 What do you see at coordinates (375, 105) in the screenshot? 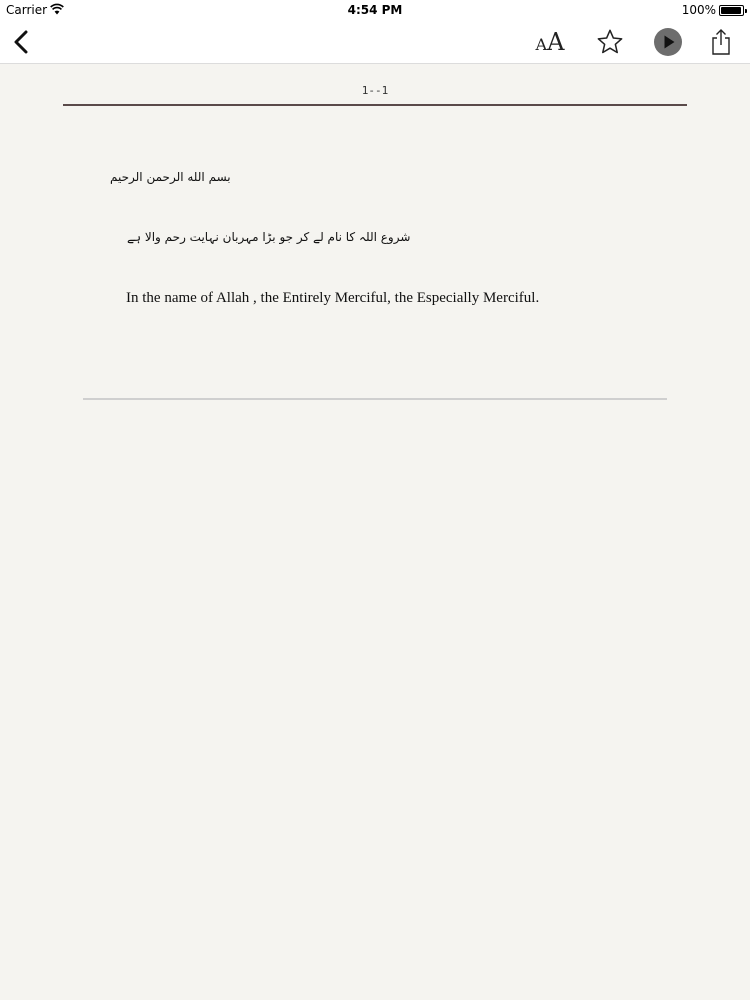
I see `page-divider` at bounding box center [375, 105].